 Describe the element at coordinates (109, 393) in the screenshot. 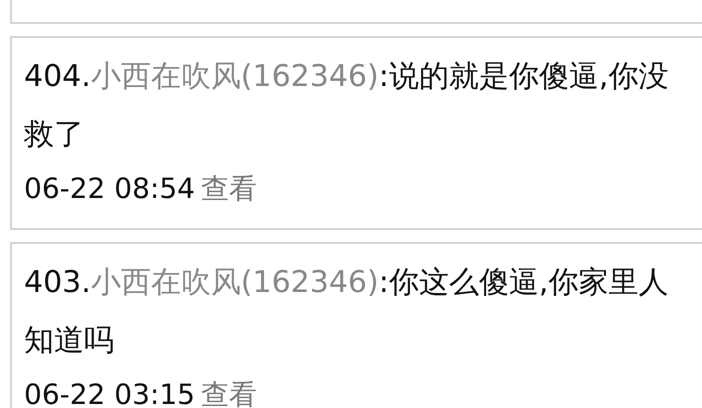

I see `comment-date: 06-22 03:15` at that location.